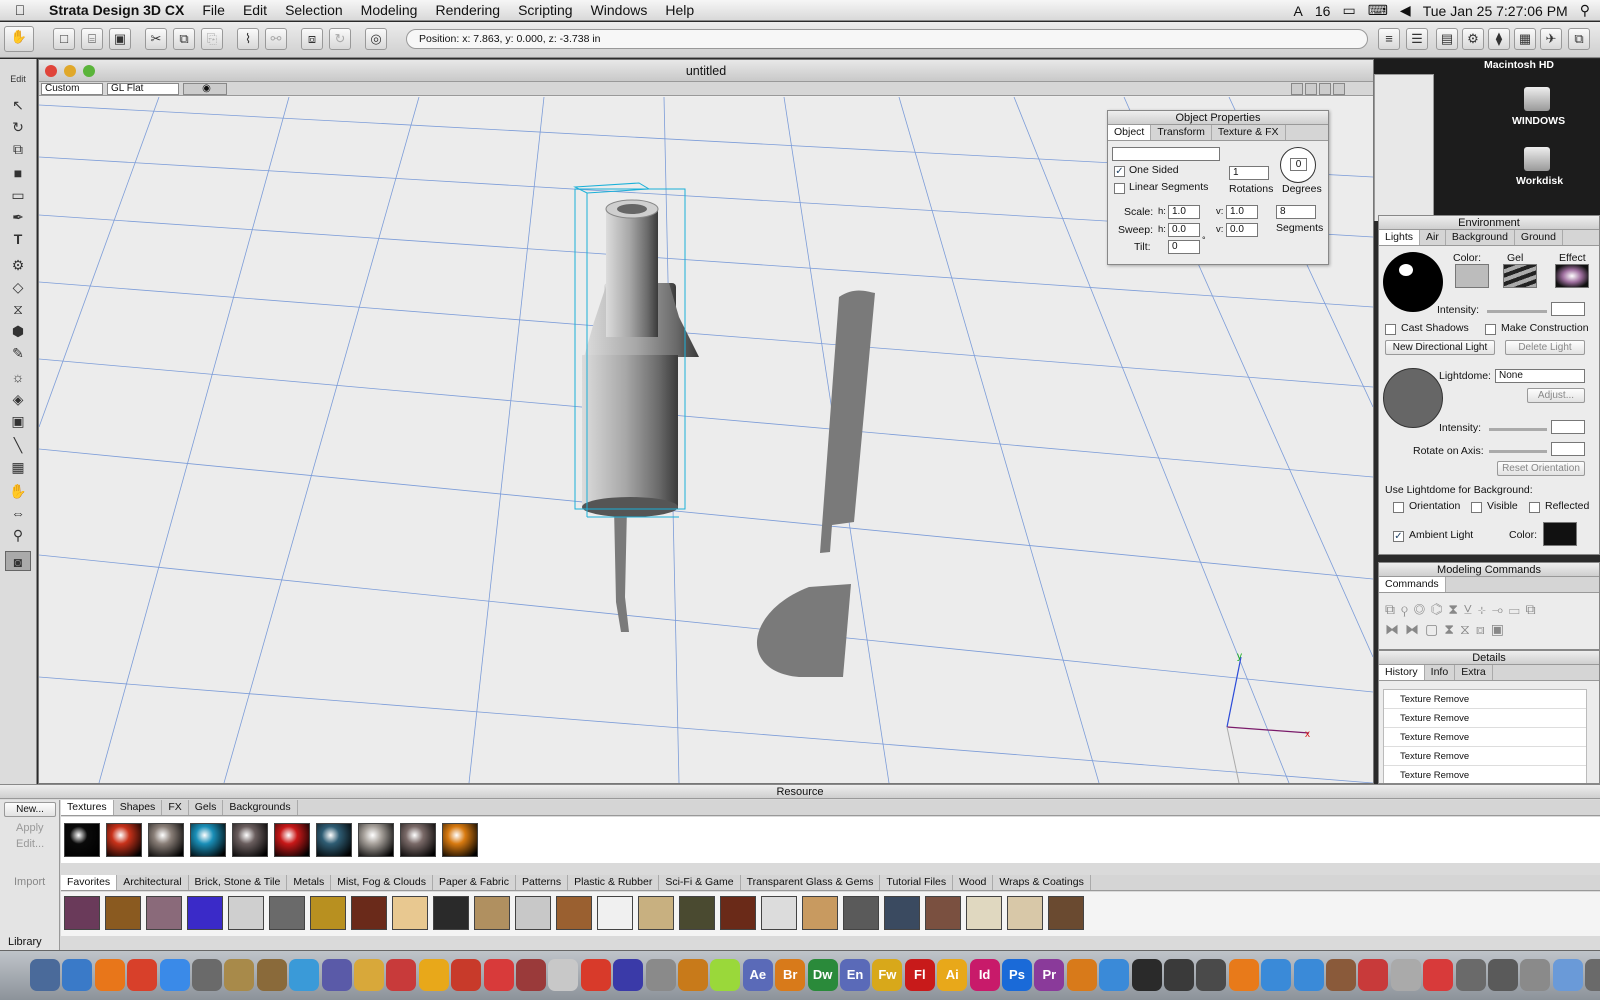 The height and width of the screenshot is (1000, 1600). What do you see at coordinates (1049, 975) in the screenshot?
I see `dock-app-icon: Pr` at bounding box center [1049, 975].